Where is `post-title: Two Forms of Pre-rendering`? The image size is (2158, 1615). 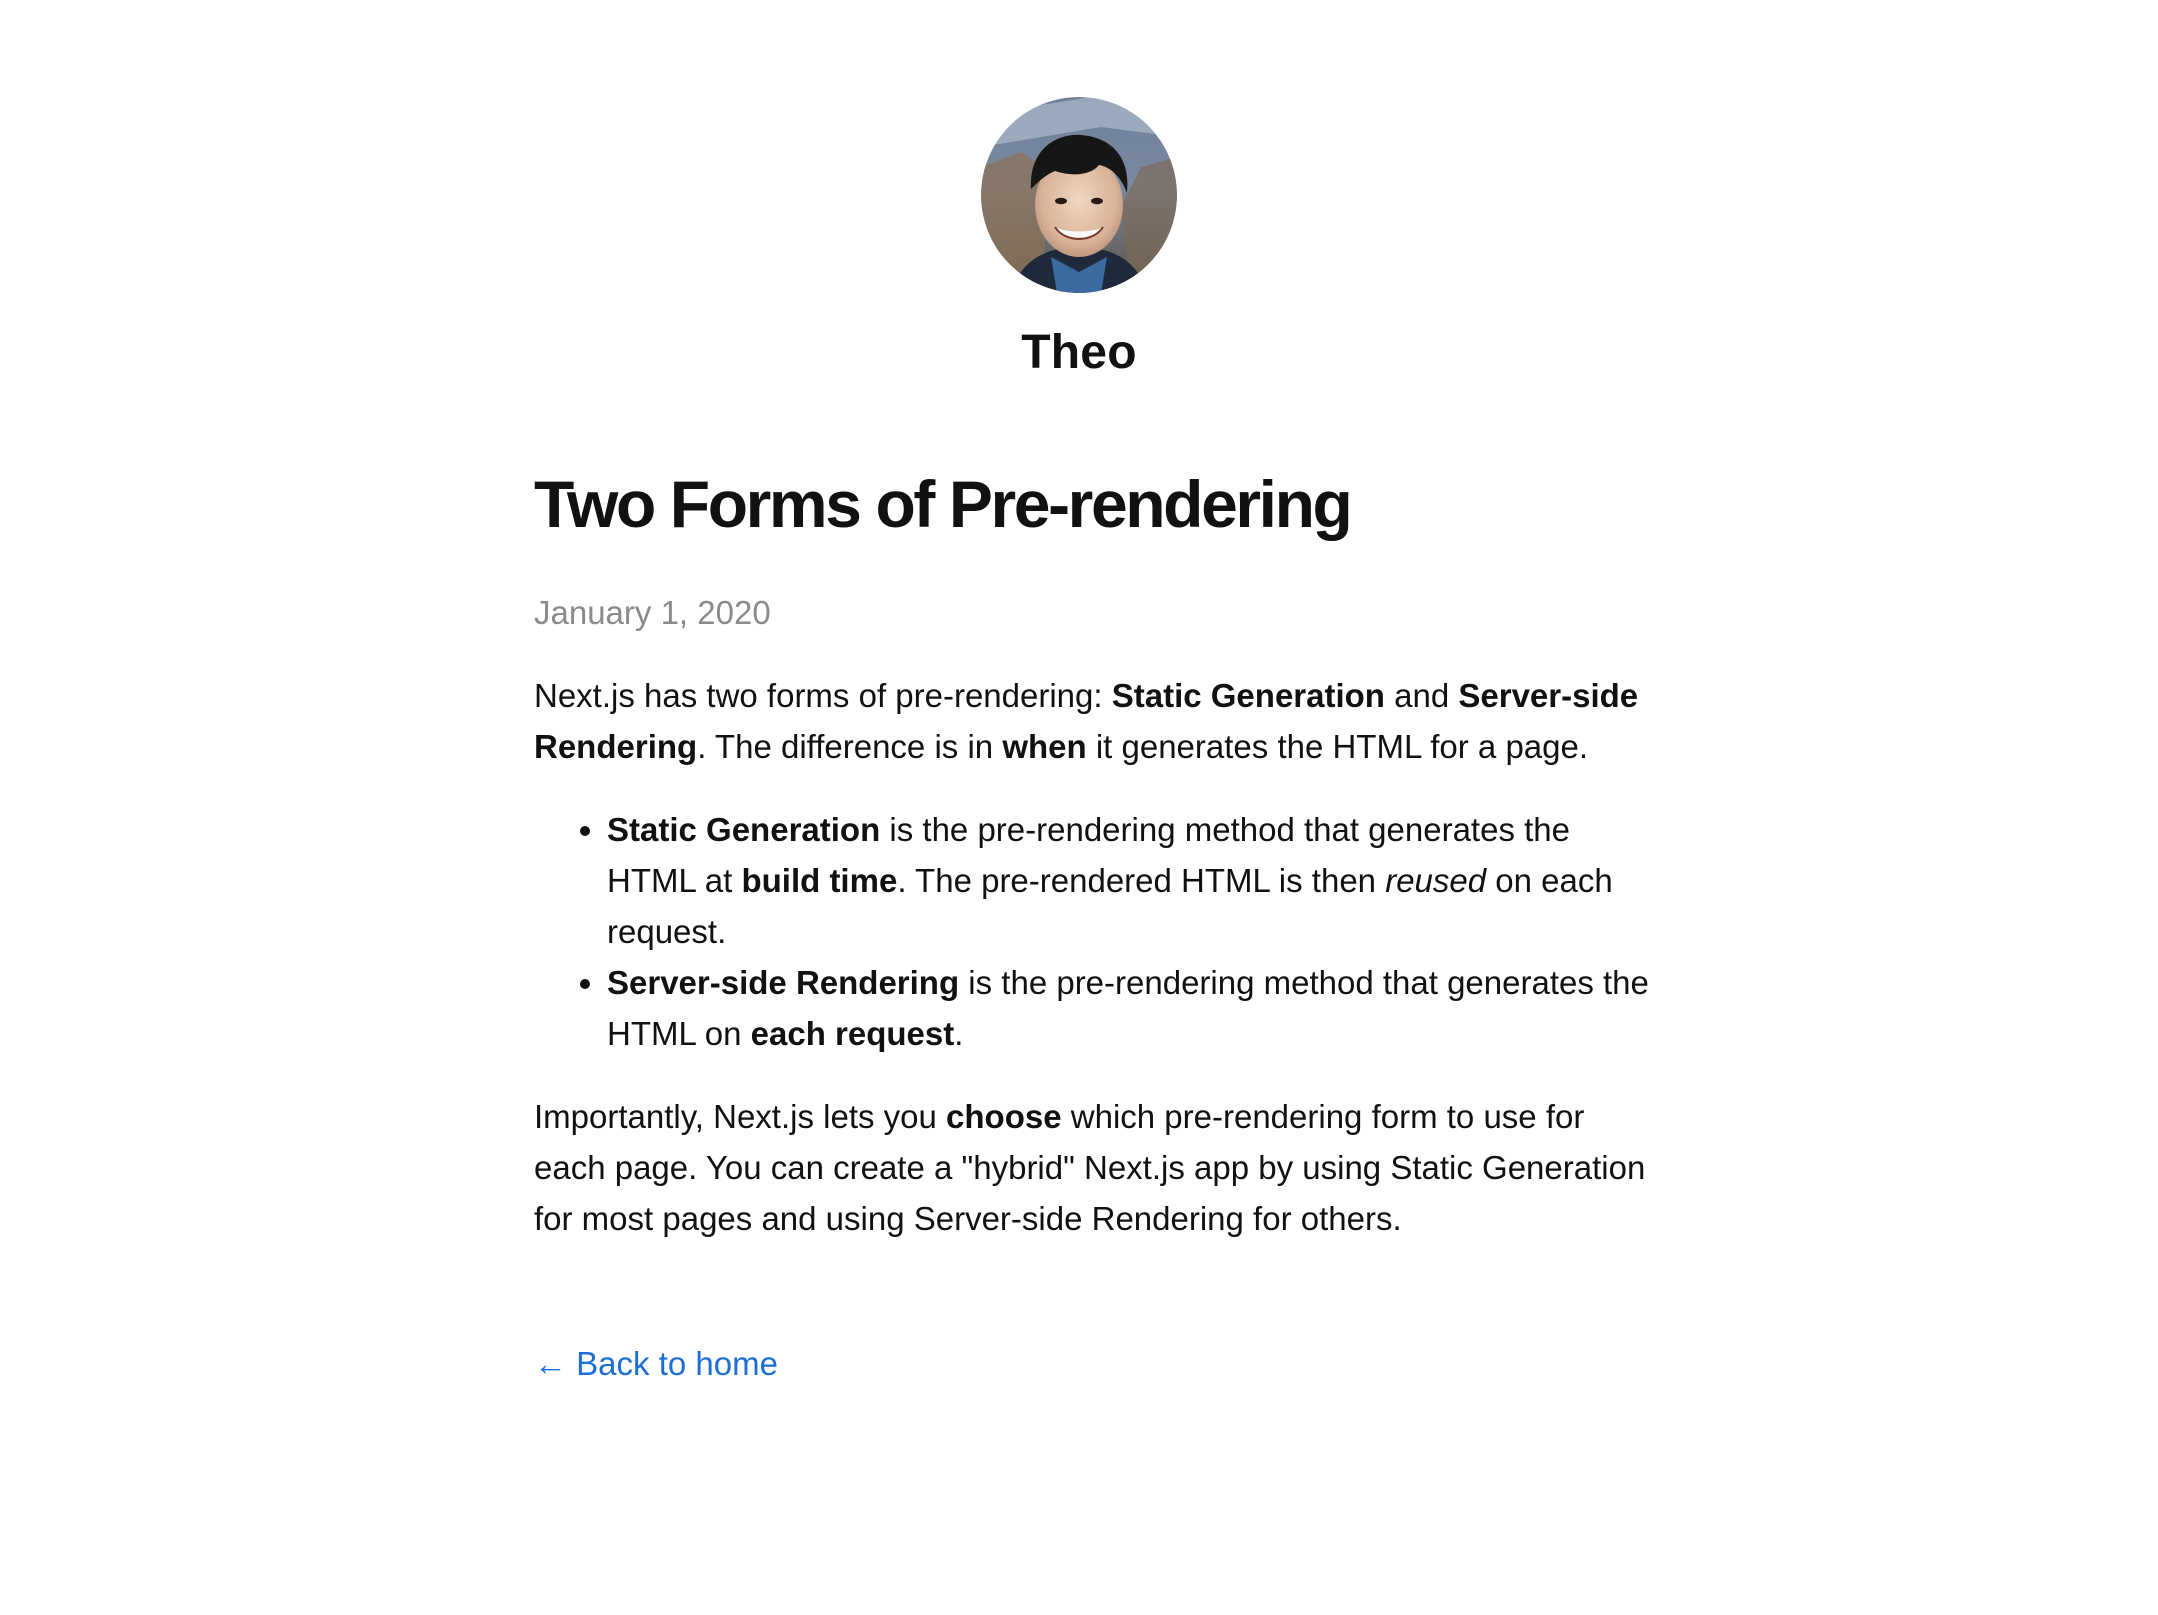
post-title: Two Forms of Pre-rendering is located at coordinates (943, 504).